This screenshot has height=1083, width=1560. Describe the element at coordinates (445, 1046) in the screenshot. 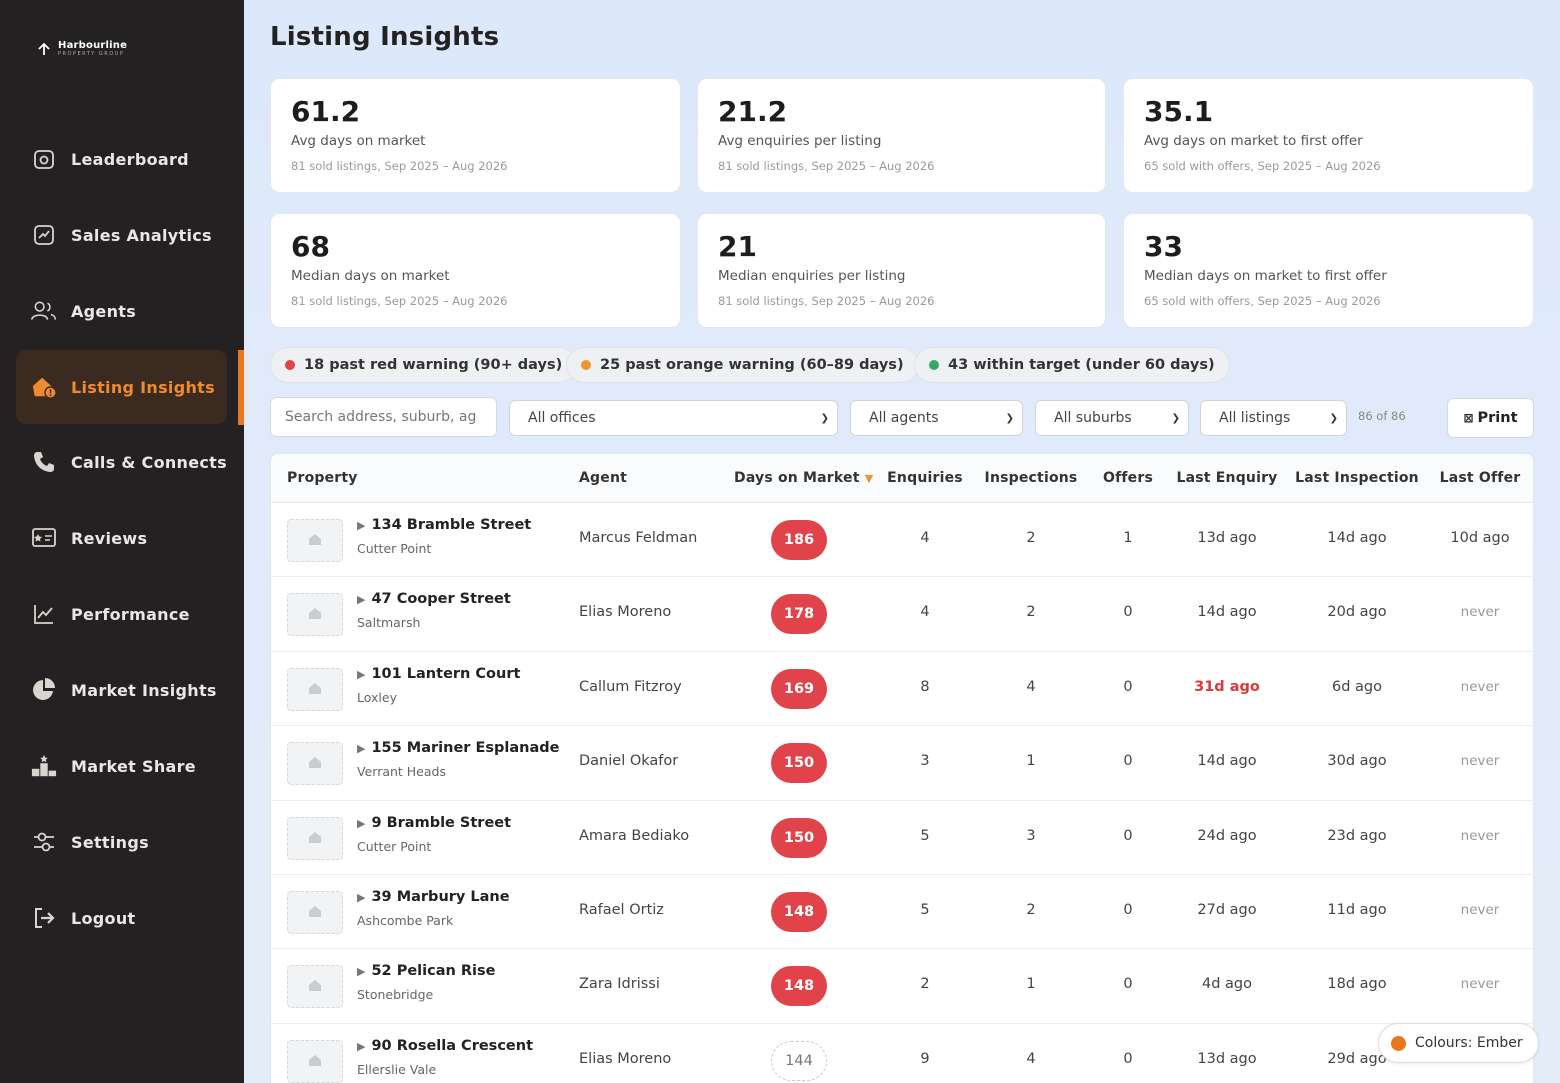

I see `property-address: ▶ 90 Rosella Crescent` at that location.